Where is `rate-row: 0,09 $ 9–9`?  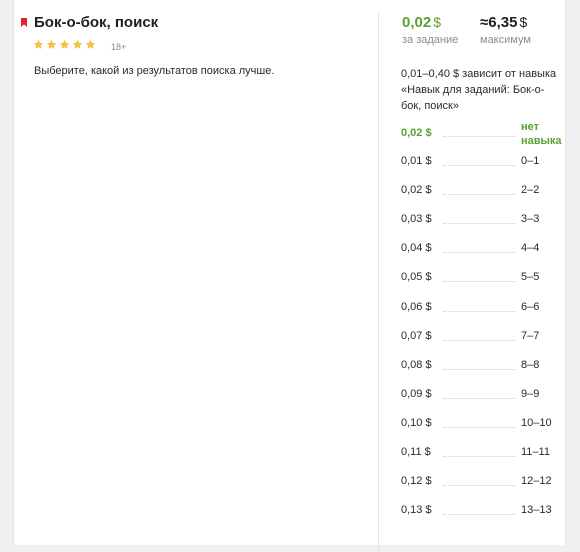 rate-row: 0,09 $ 9–9 is located at coordinates (481, 395).